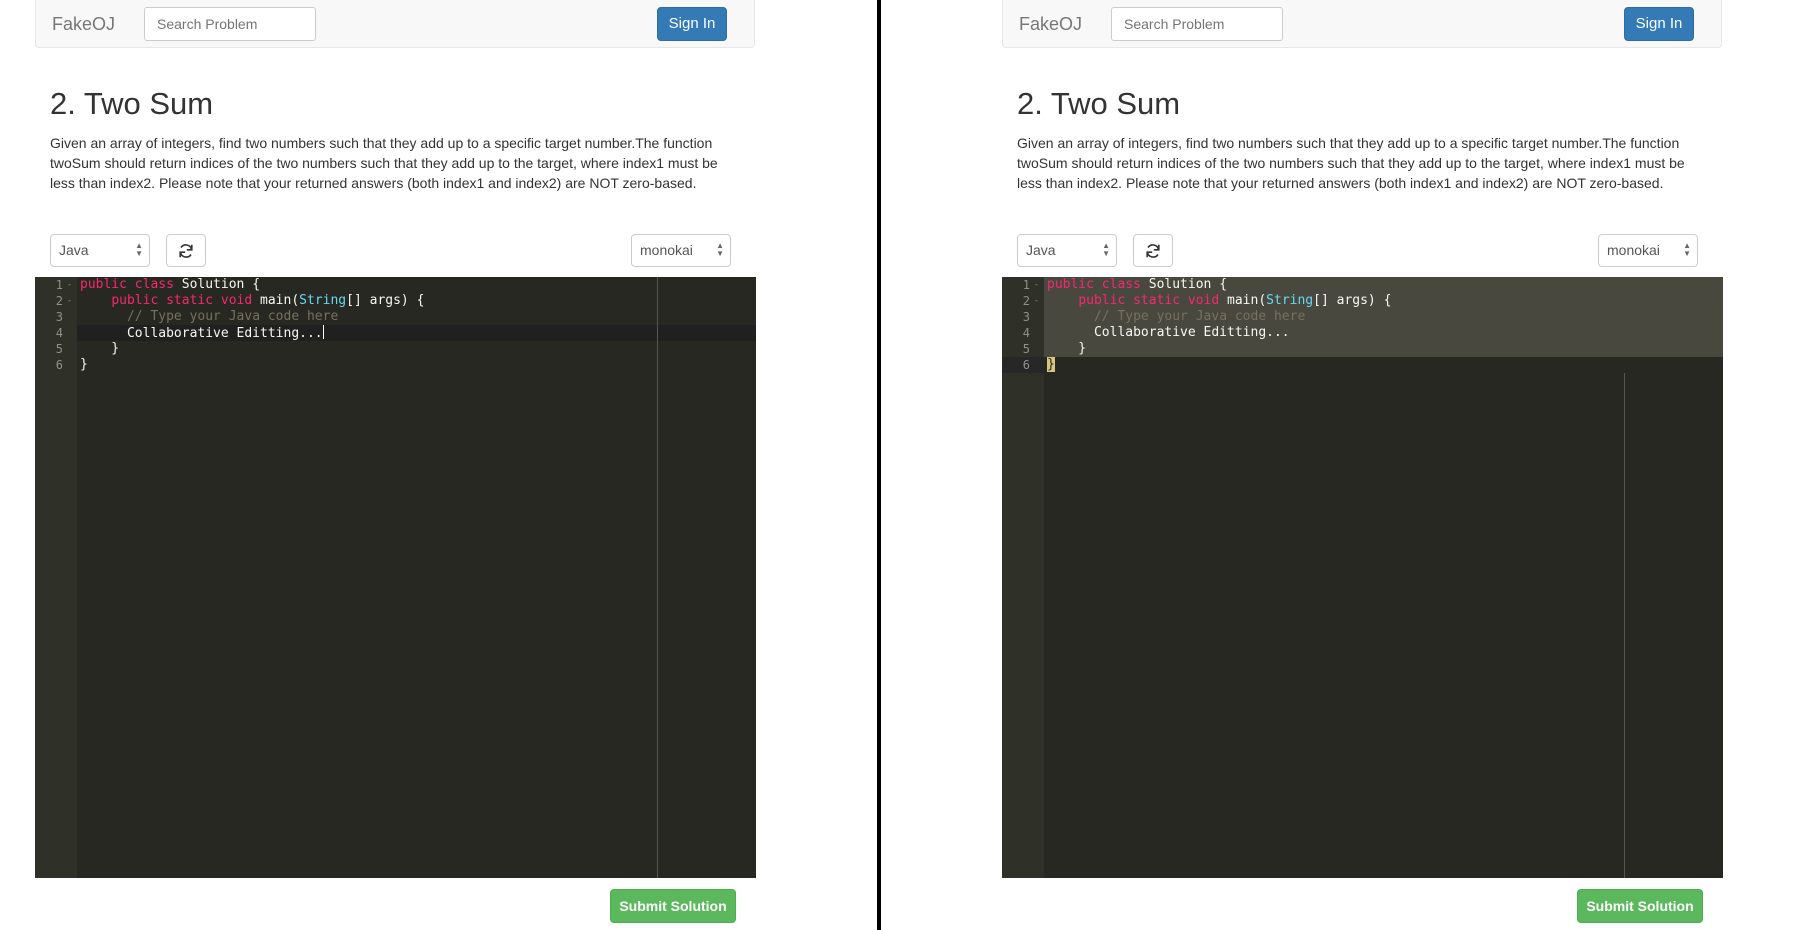  Describe the element at coordinates (323, 332) in the screenshot. I see `text-cursor` at that location.